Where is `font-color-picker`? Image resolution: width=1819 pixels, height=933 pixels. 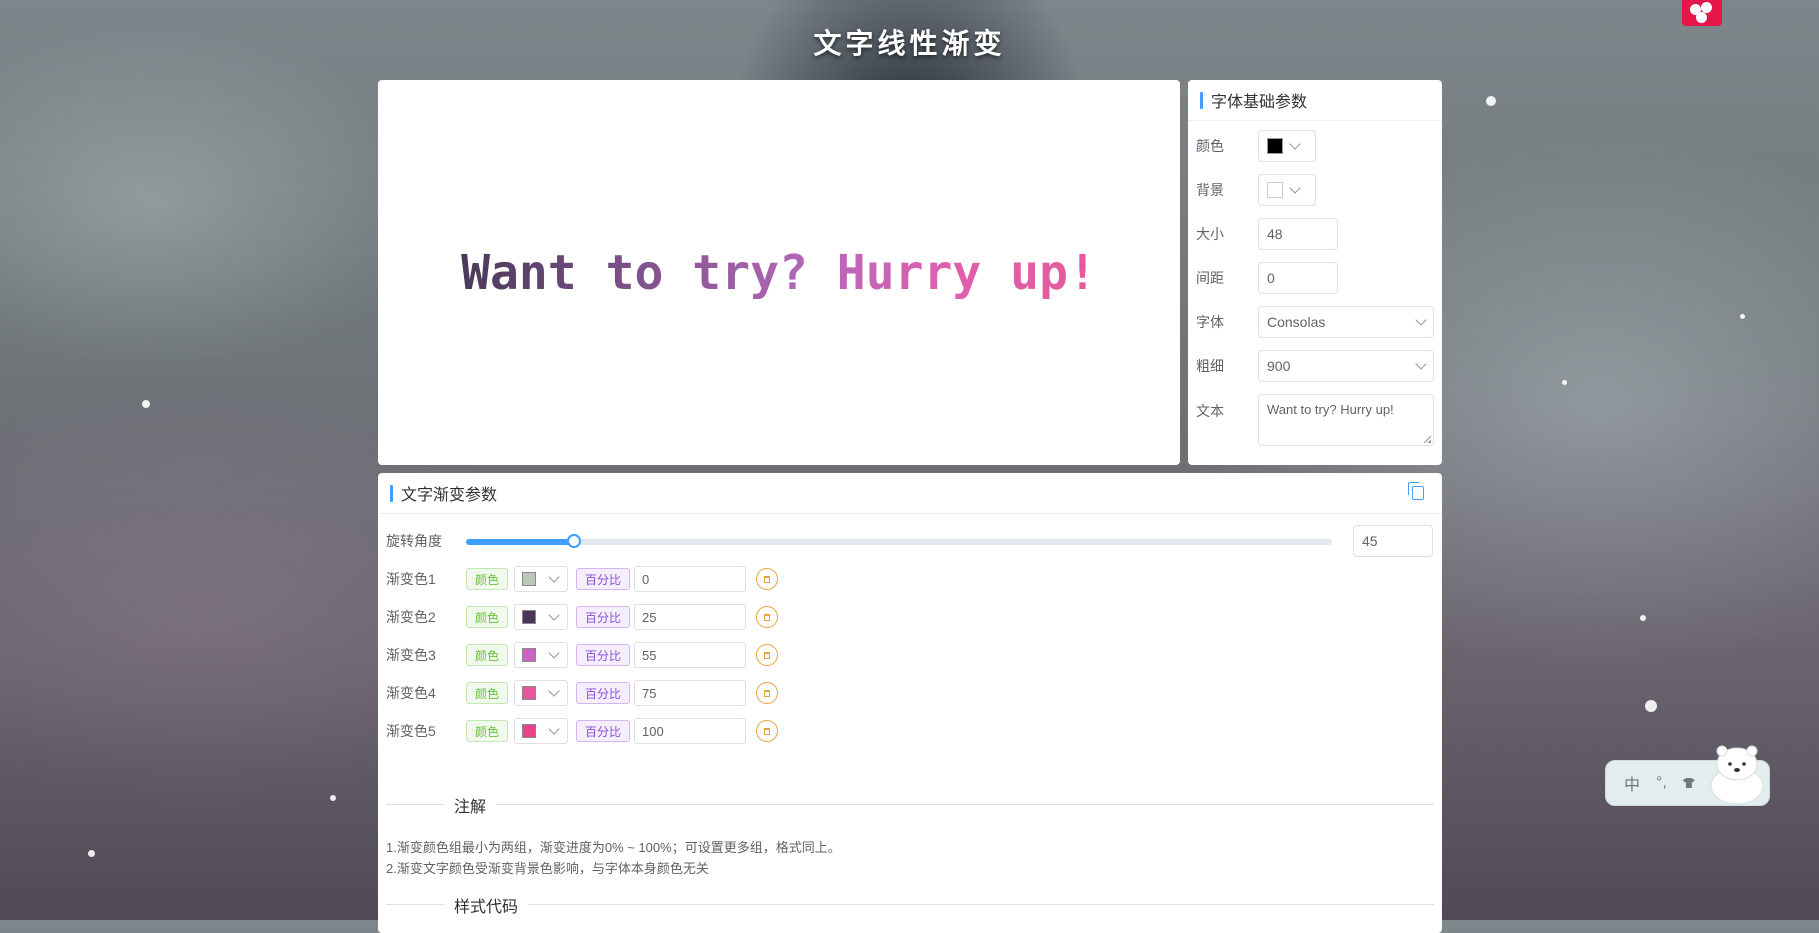
font-color-picker is located at coordinates (1287, 146).